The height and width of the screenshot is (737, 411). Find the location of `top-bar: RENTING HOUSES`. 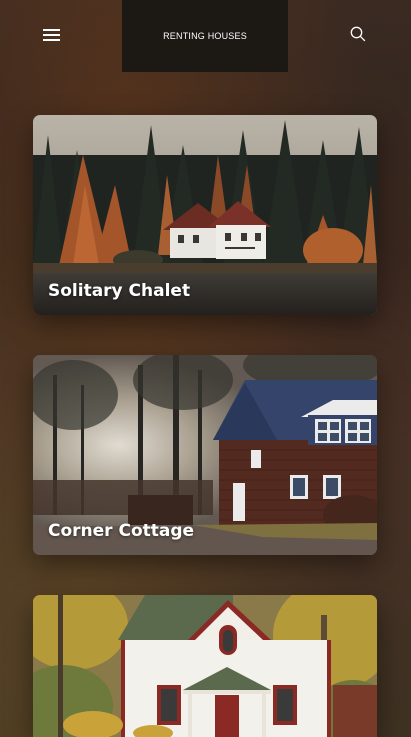

top-bar: RENTING HOUSES is located at coordinates (205, 36).